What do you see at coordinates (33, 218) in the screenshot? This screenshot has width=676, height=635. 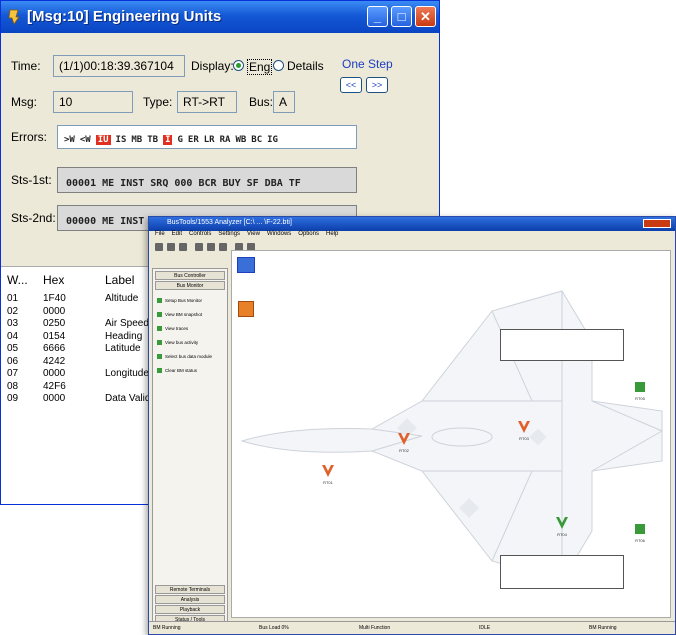 I see `sts2-label: Sts-2nd:` at bounding box center [33, 218].